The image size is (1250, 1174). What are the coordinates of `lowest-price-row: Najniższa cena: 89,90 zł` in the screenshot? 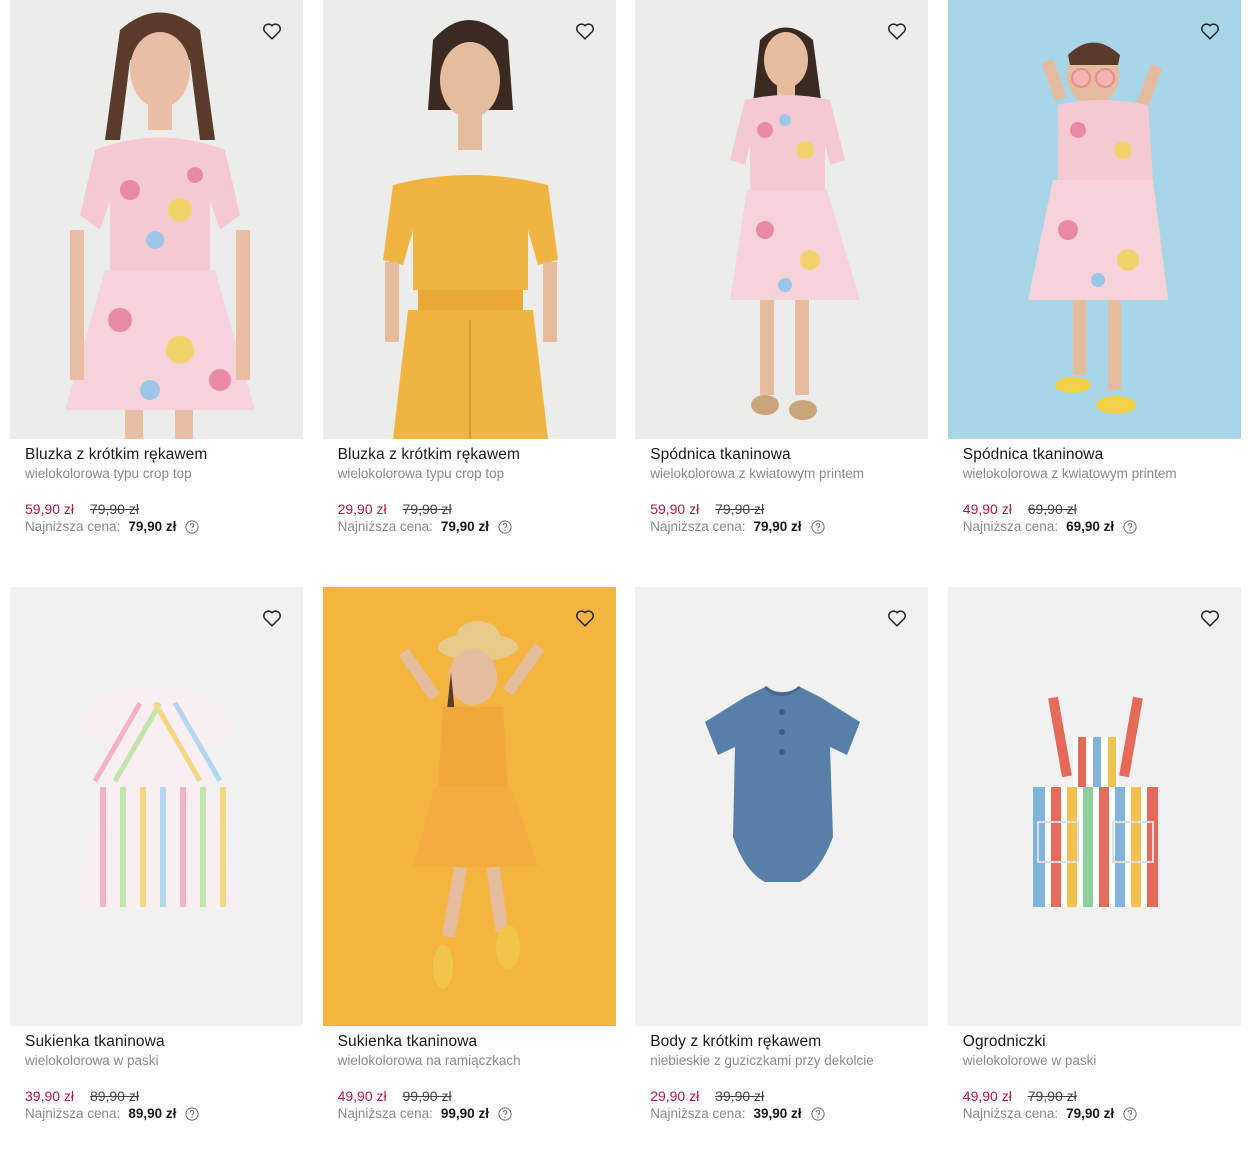 It's located at (156, 1114).